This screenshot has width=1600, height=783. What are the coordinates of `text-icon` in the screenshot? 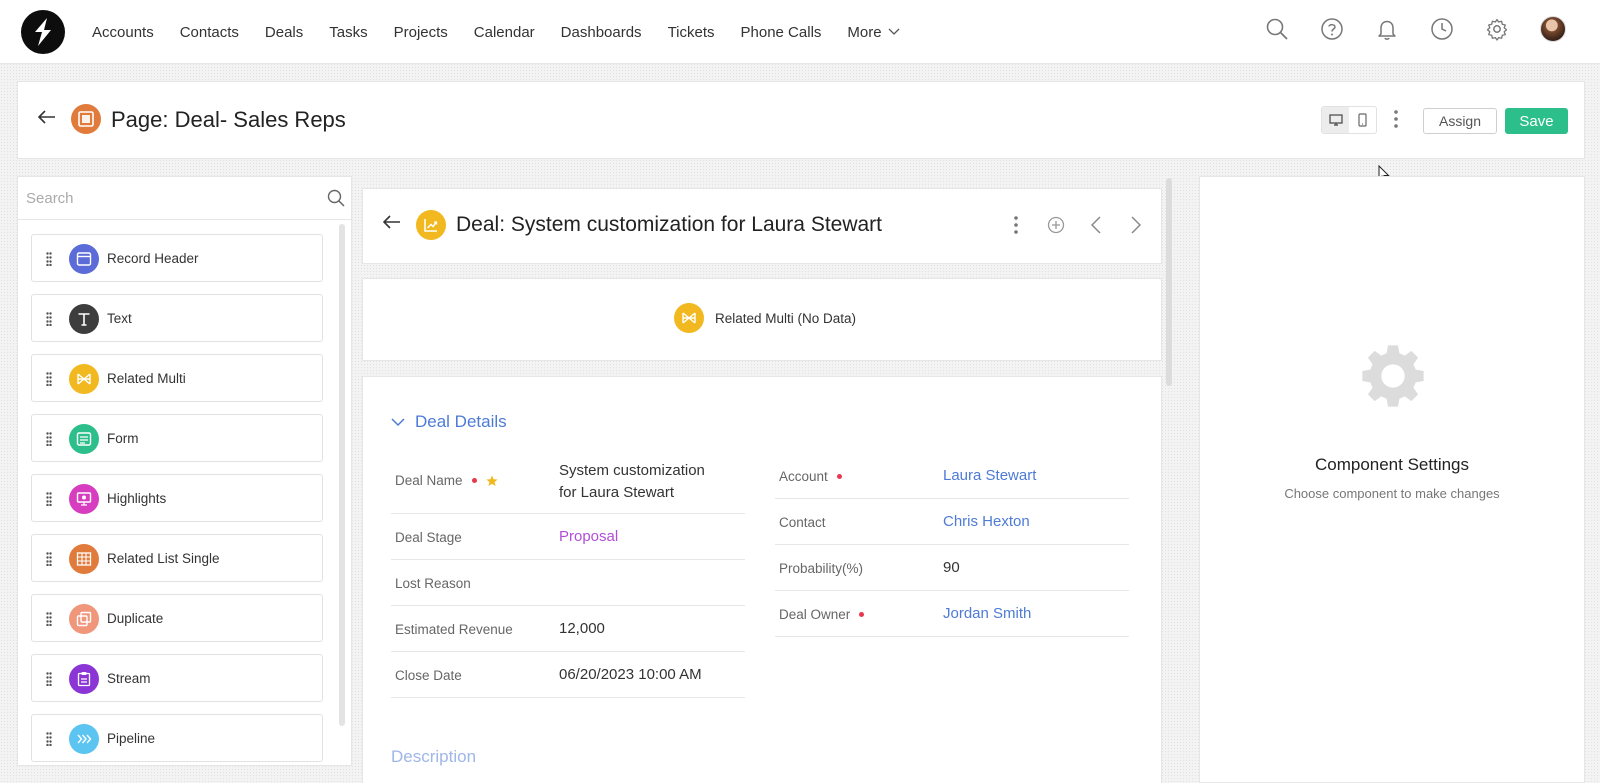 It's located at (84, 319).